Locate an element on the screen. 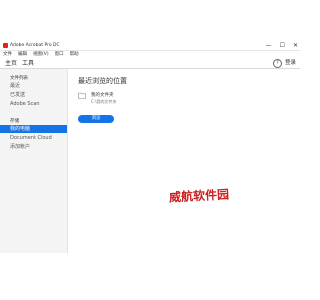  close-icon: ✕ is located at coordinates (295, 45).